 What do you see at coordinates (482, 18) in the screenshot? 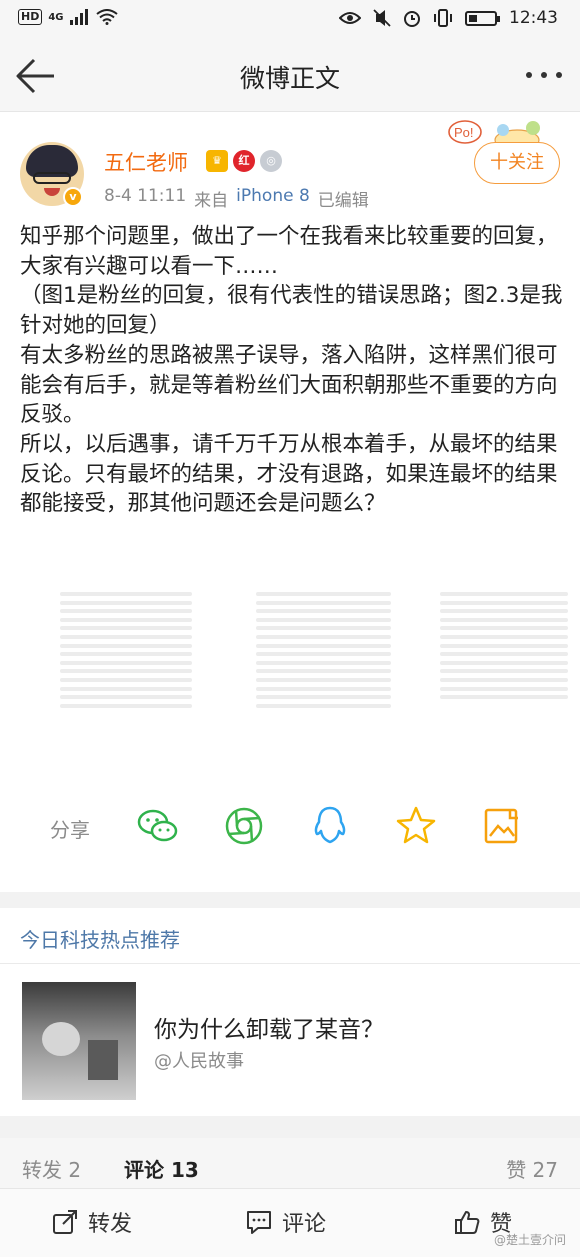
I see `battery-icon` at bounding box center [482, 18].